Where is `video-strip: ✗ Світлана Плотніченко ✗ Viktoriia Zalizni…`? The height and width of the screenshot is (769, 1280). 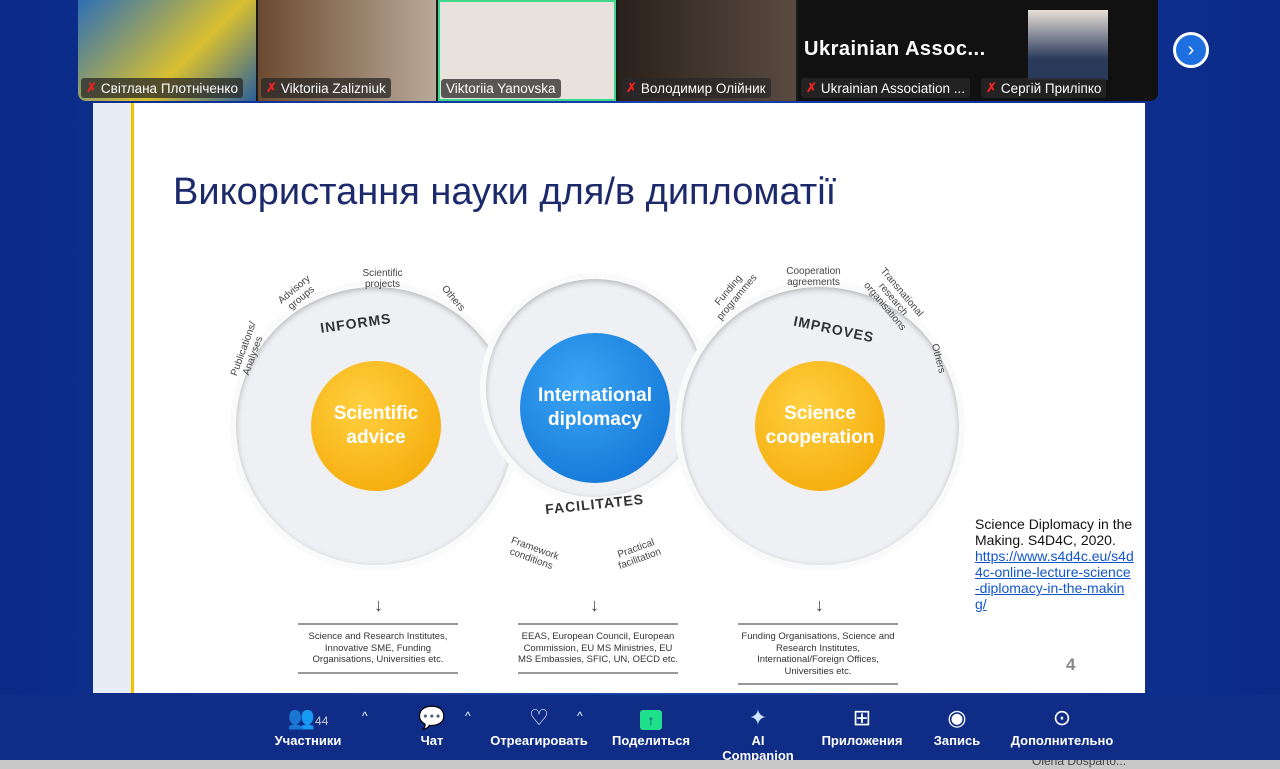 video-strip: ✗ Світлана Плотніченко ✗ Viktoriia Zalizni… is located at coordinates (618, 50).